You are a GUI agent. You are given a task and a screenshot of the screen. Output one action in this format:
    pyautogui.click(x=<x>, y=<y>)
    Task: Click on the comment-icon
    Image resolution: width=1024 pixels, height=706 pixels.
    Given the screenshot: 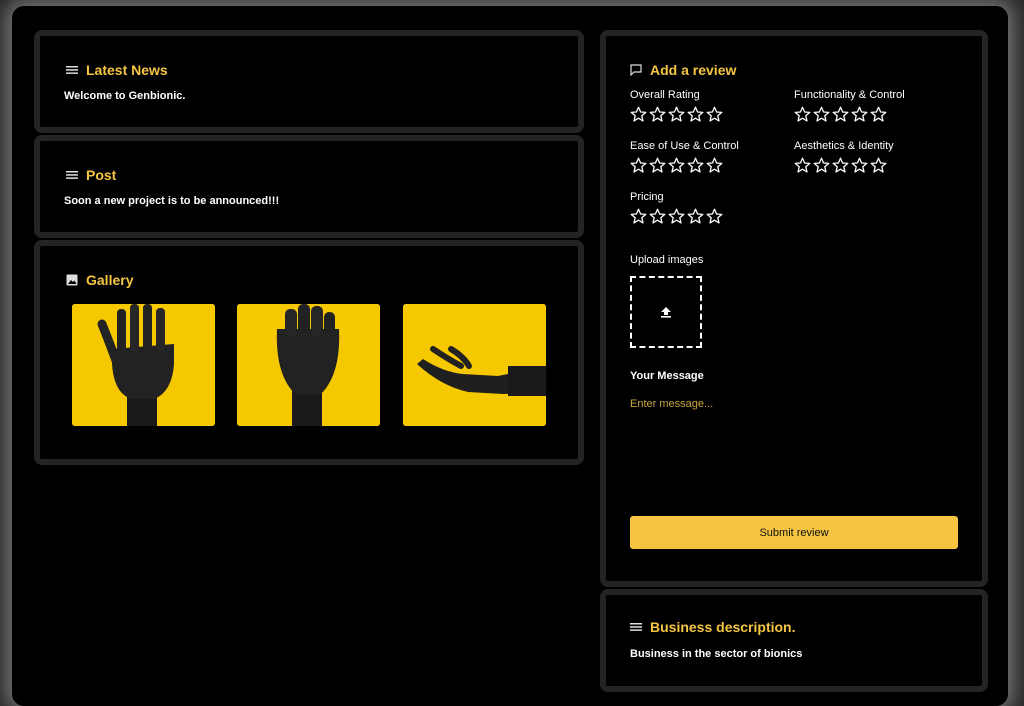 What is the action you would take?
    pyautogui.click(x=636, y=70)
    